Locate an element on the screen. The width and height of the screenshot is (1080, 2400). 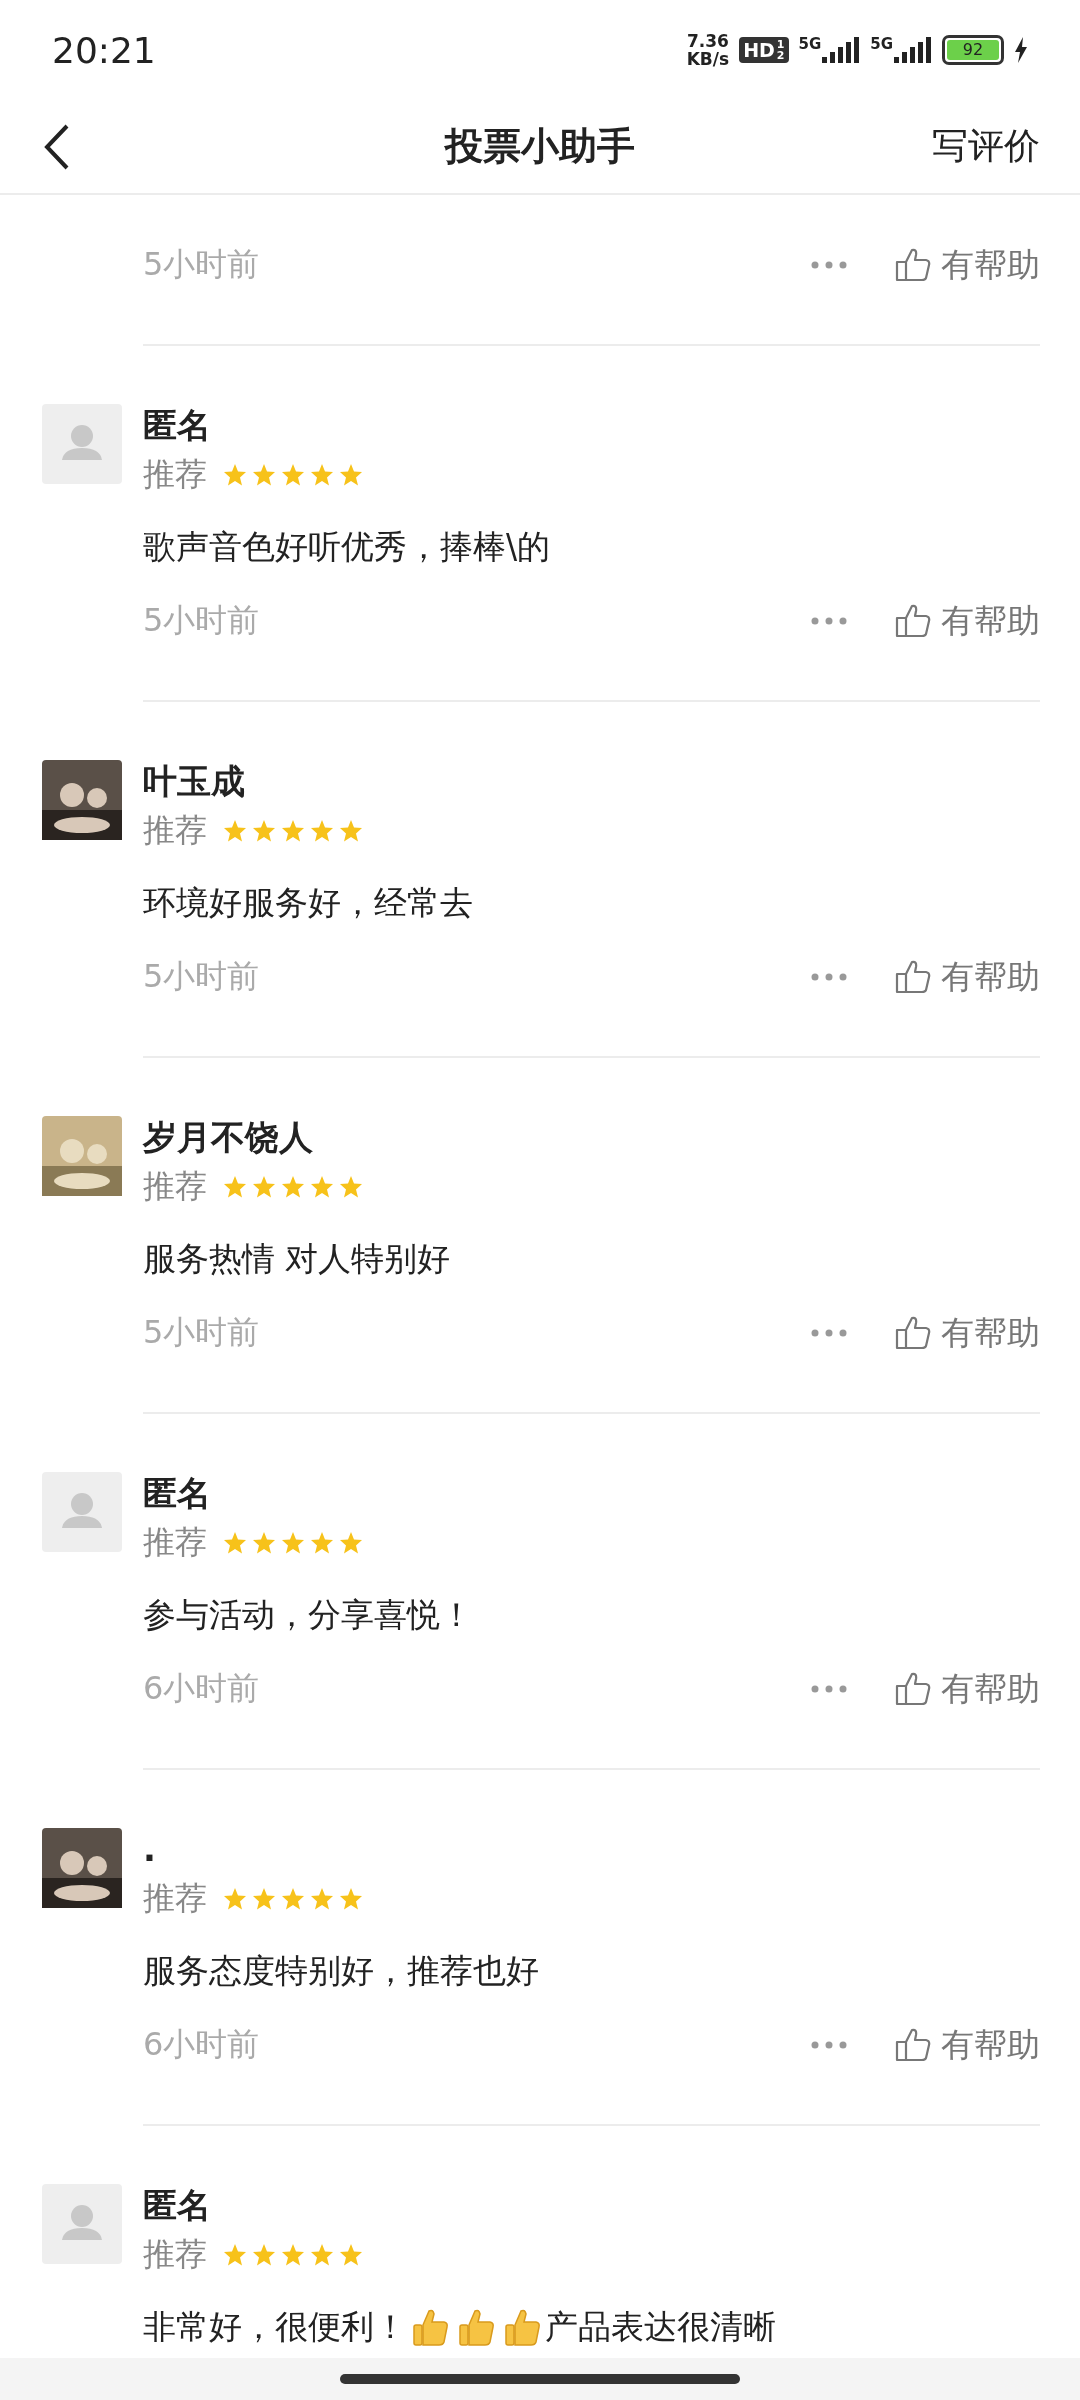
battery-icon: 92 is located at coordinates (973, 50).